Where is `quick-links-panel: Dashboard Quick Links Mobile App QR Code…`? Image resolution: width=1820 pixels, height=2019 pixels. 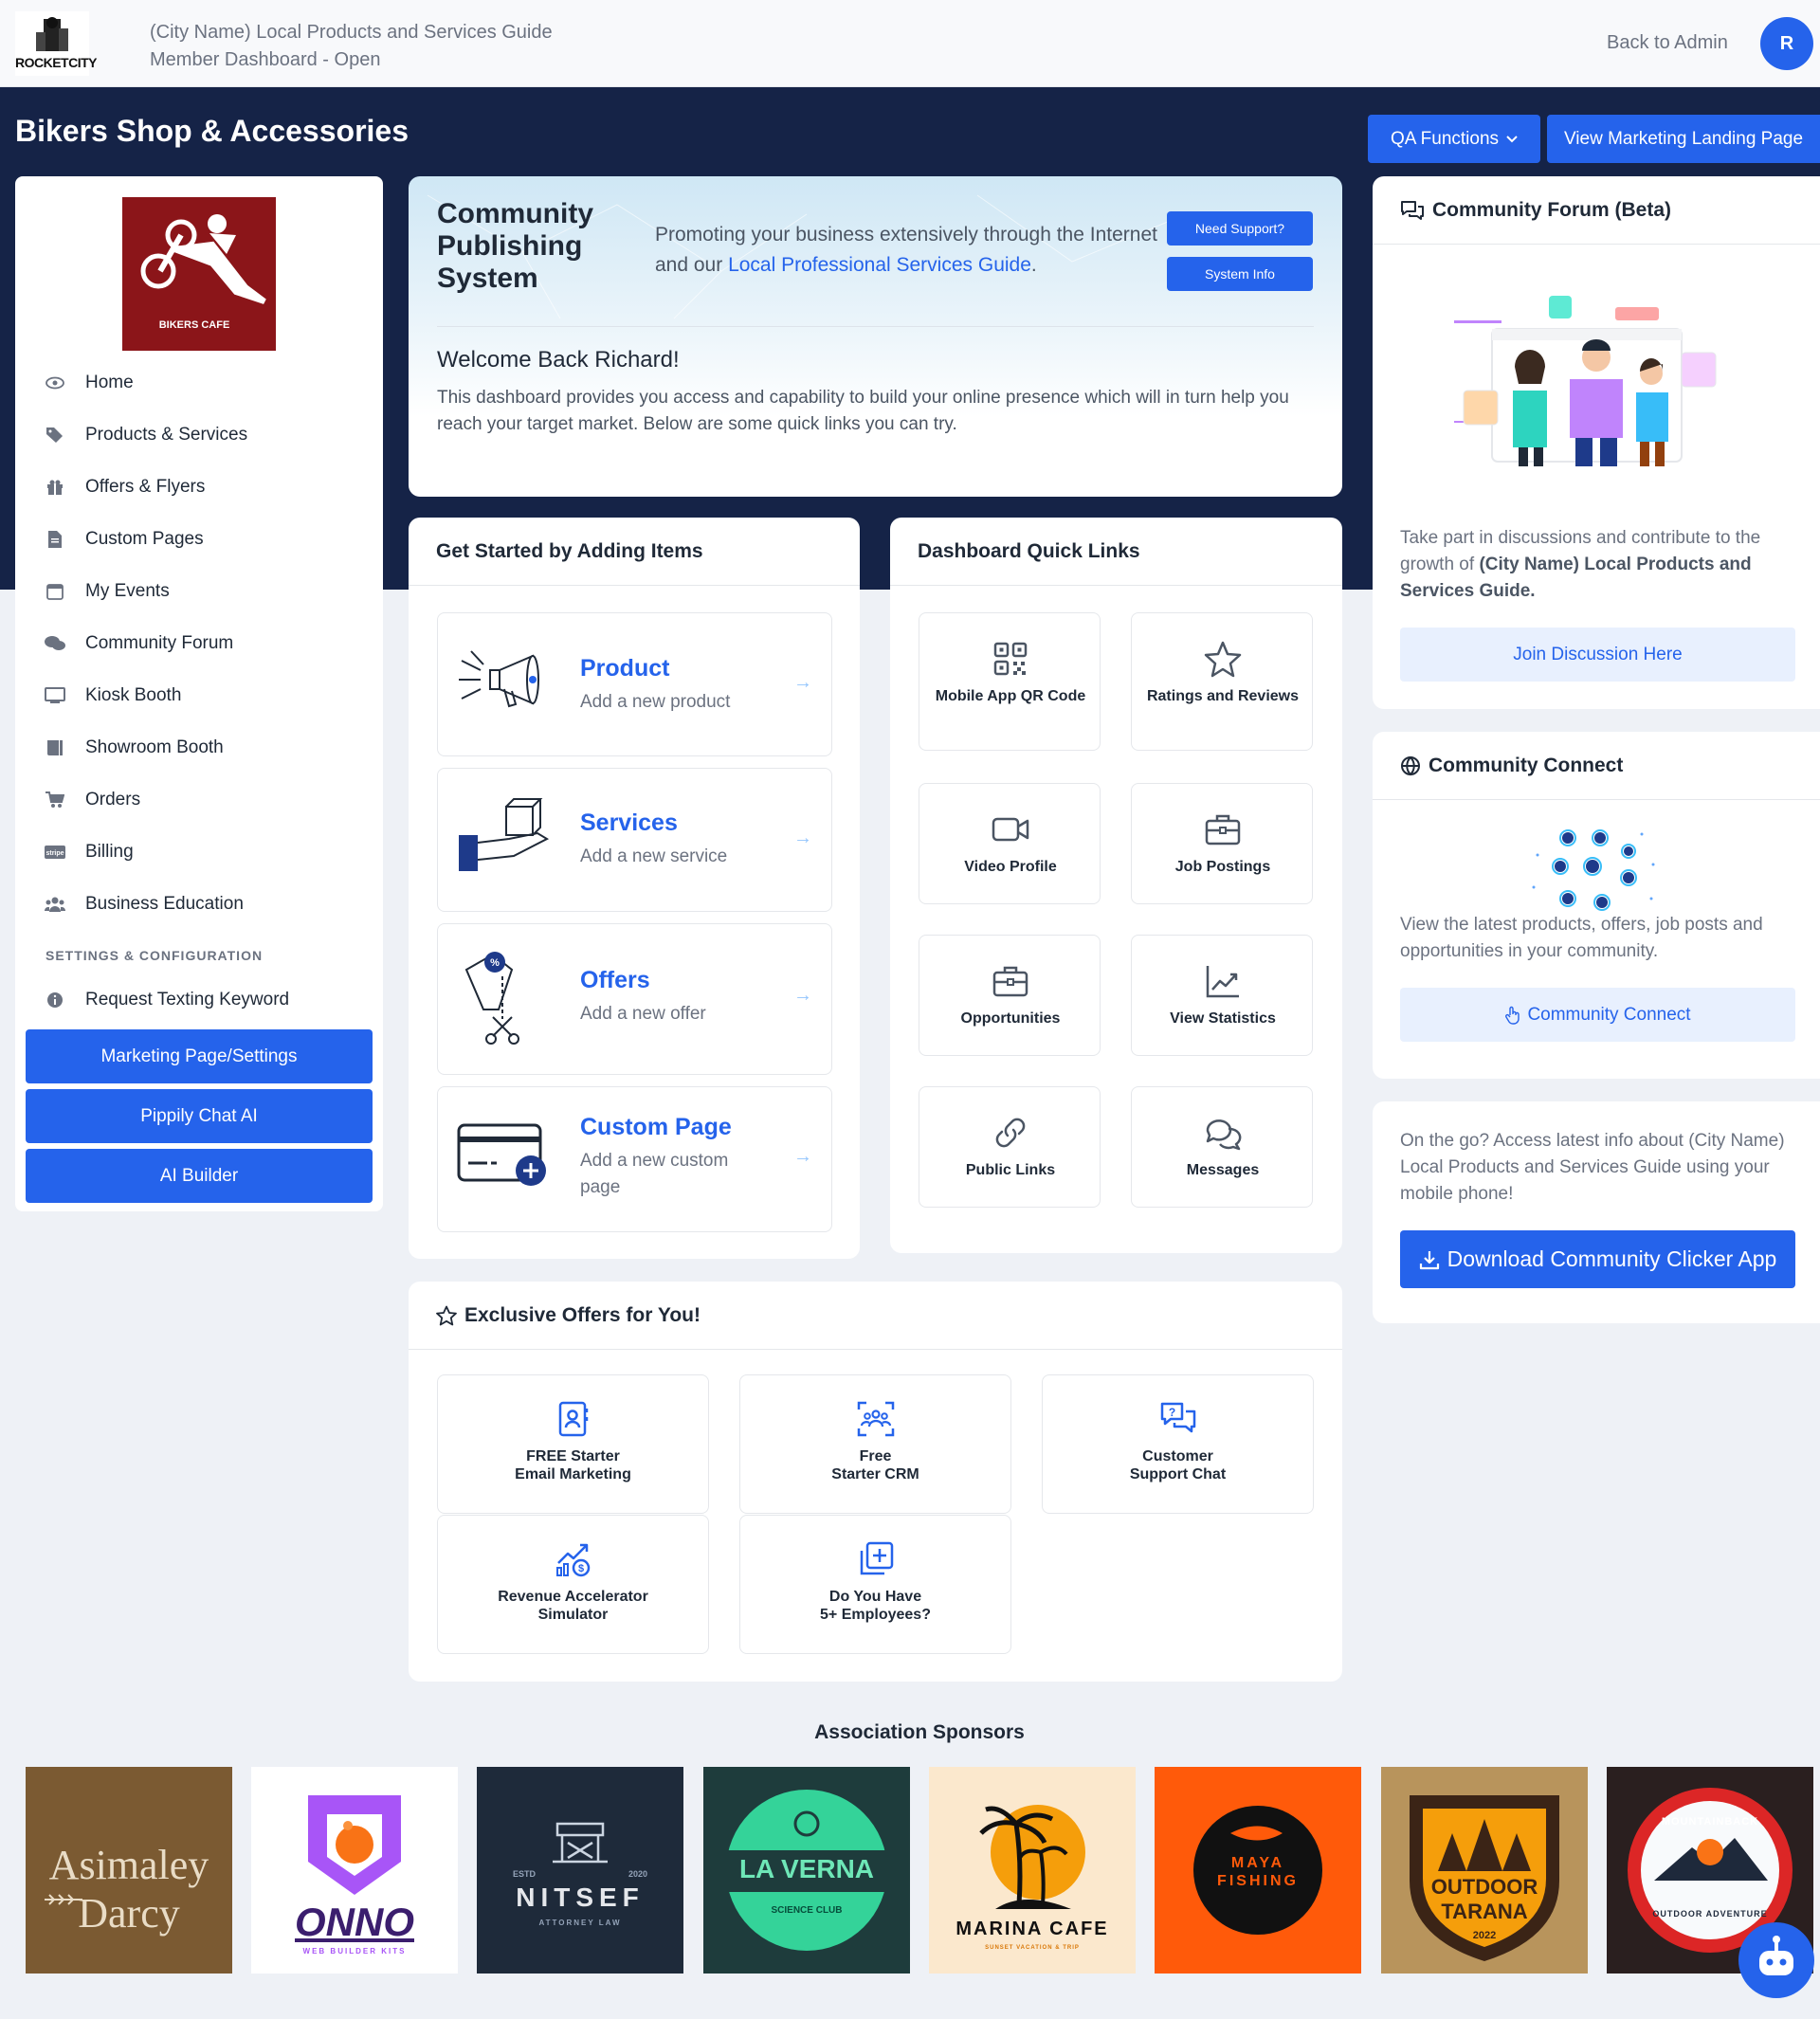
quick-links-panel: Dashboard Quick Links Mobile App QR Code… is located at coordinates (1116, 885).